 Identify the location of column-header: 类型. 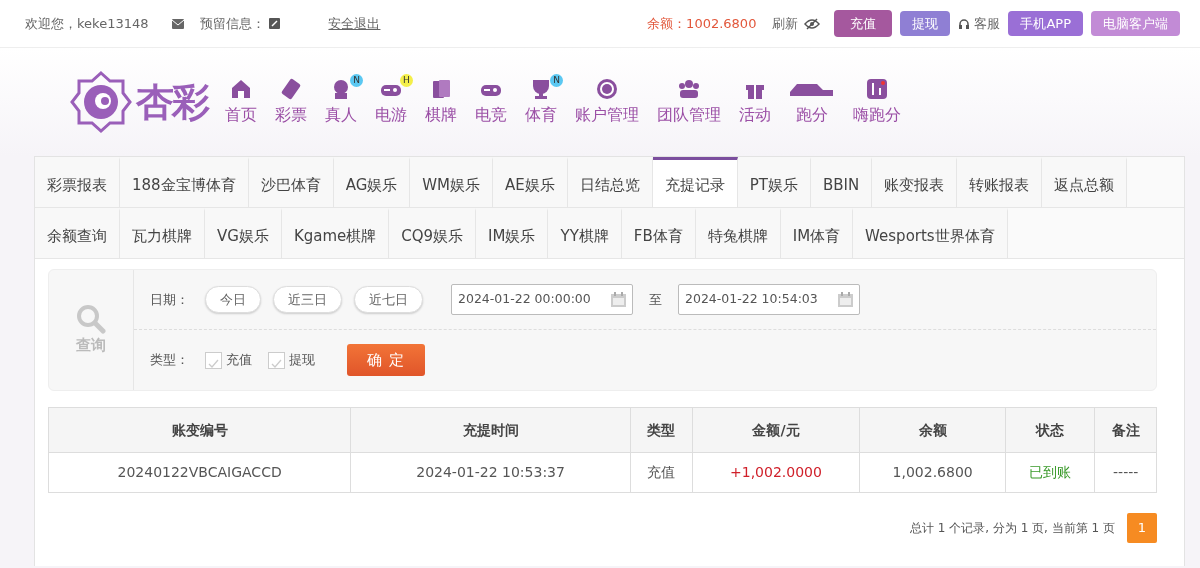
(661, 430).